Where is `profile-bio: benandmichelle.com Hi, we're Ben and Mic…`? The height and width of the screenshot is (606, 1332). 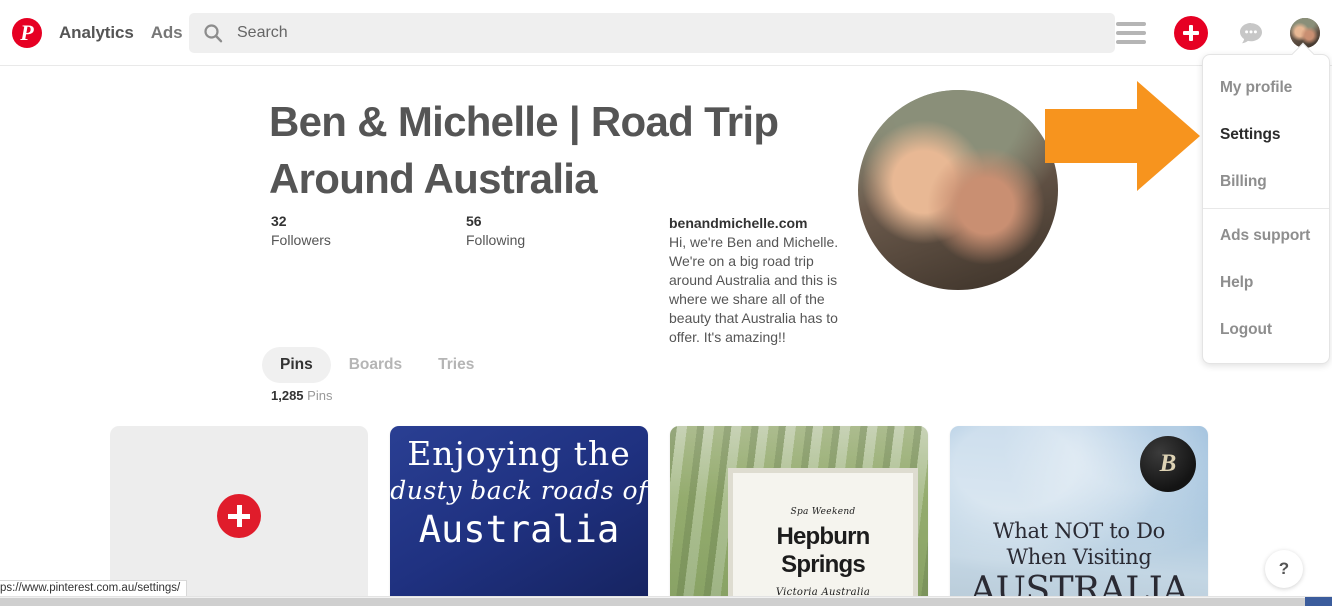
profile-bio: benandmichelle.com Hi, we're Ben and Mic… is located at coordinates (759, 280).